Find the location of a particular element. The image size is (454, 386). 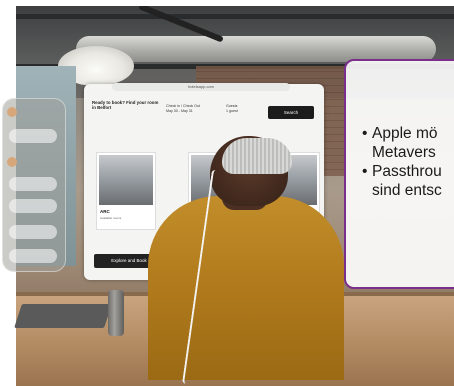

hotel-name: ARC is located at coordinates (105, 211).